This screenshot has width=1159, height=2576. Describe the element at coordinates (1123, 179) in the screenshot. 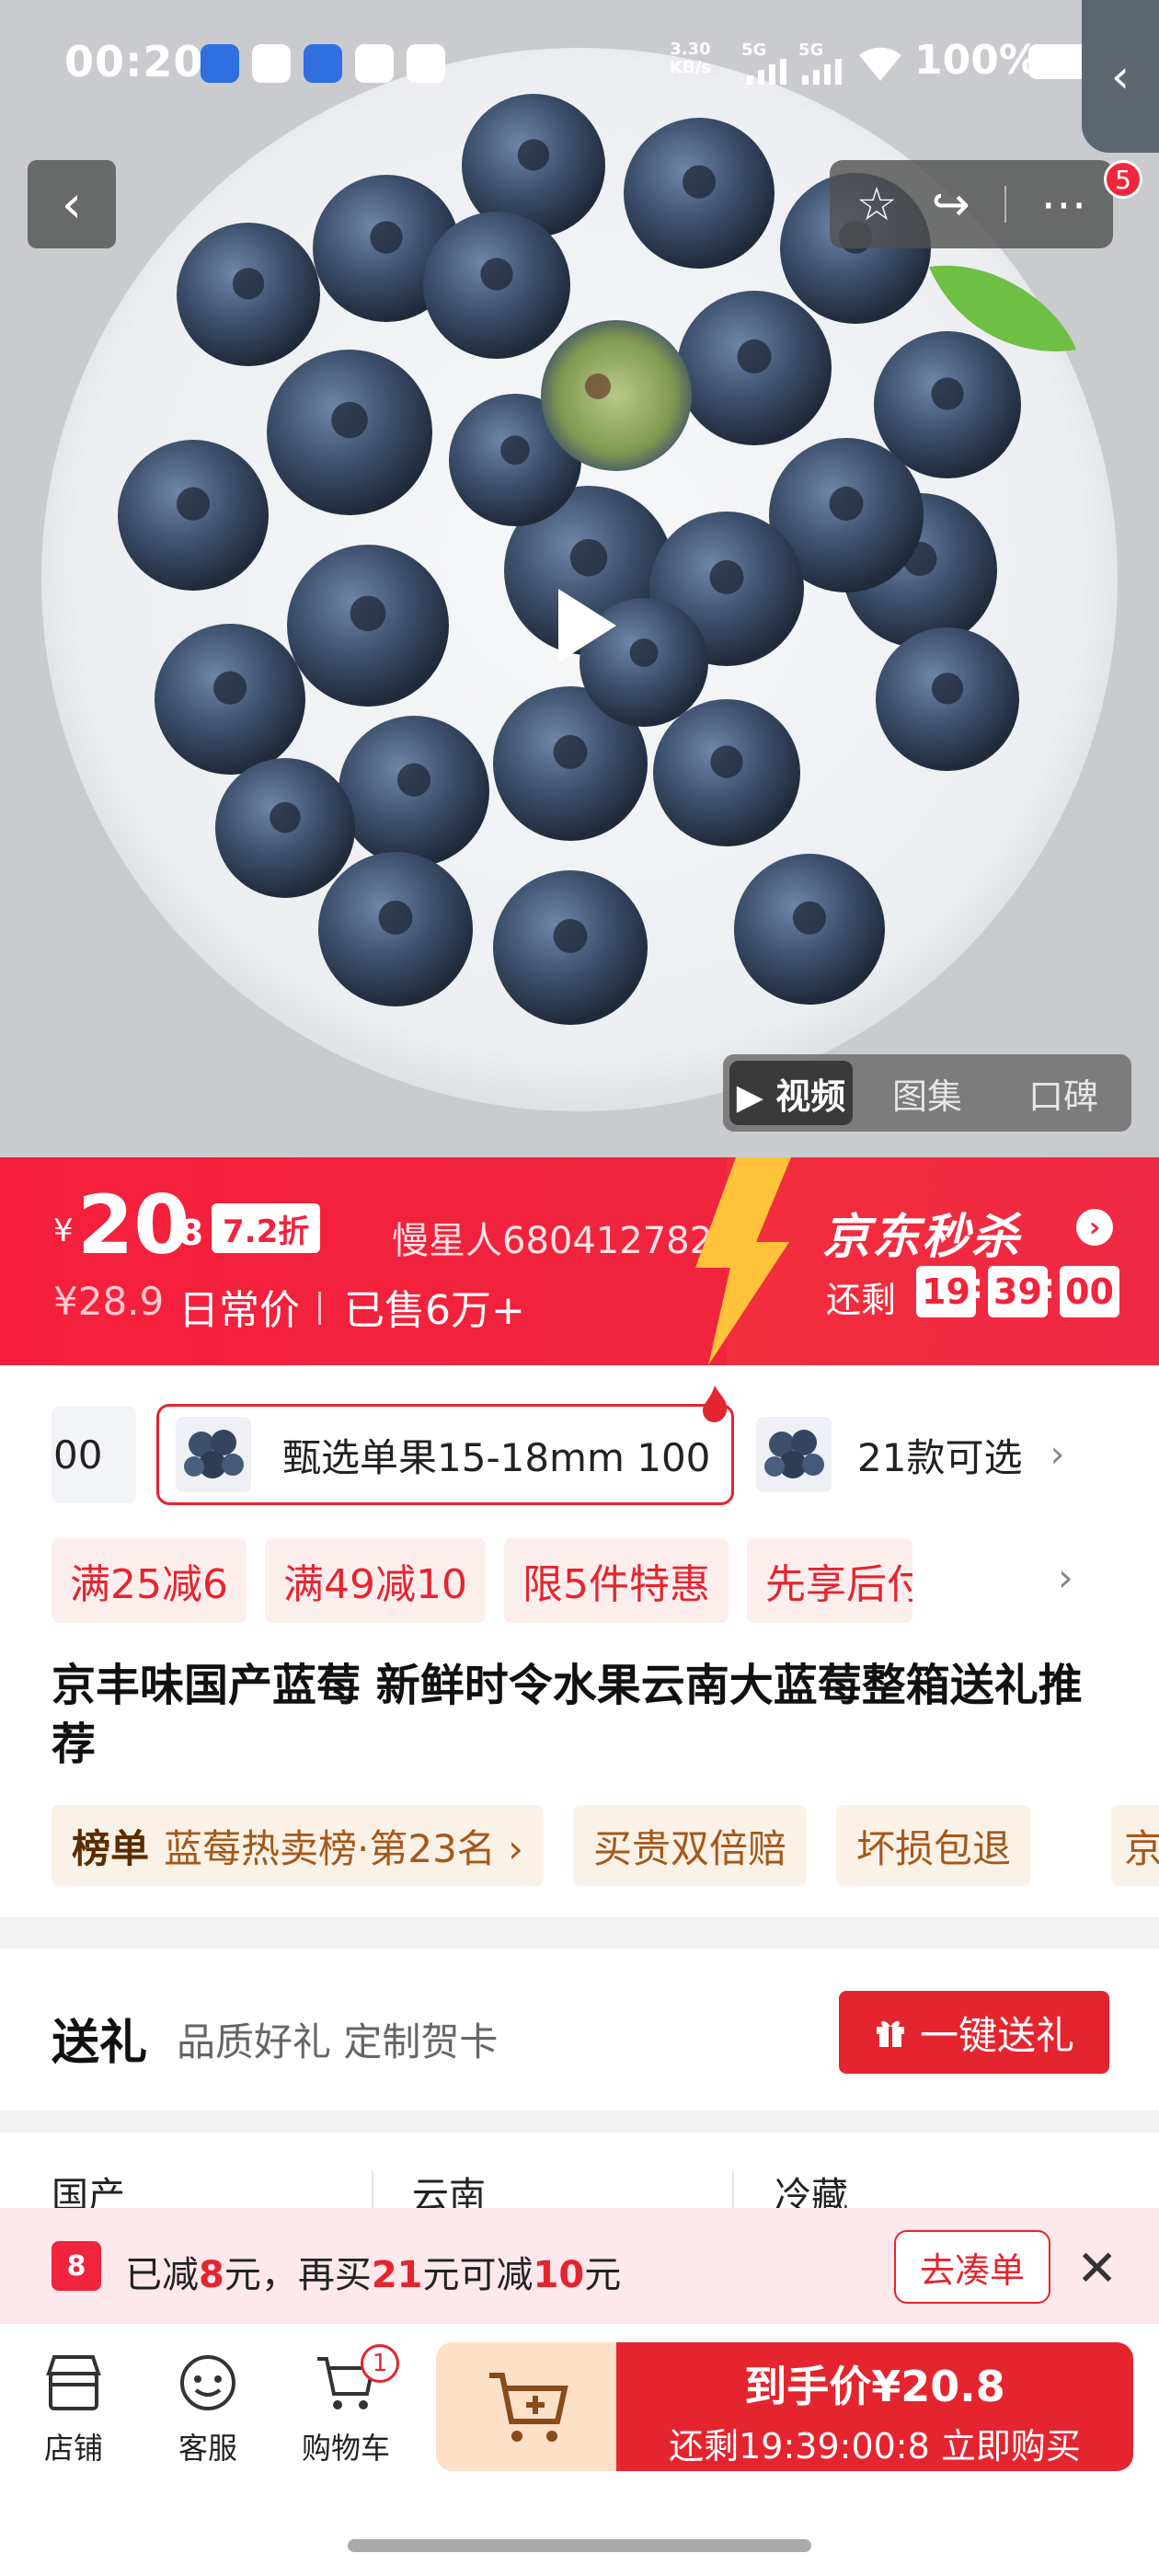

I see `notification-badge: 5` at that location.